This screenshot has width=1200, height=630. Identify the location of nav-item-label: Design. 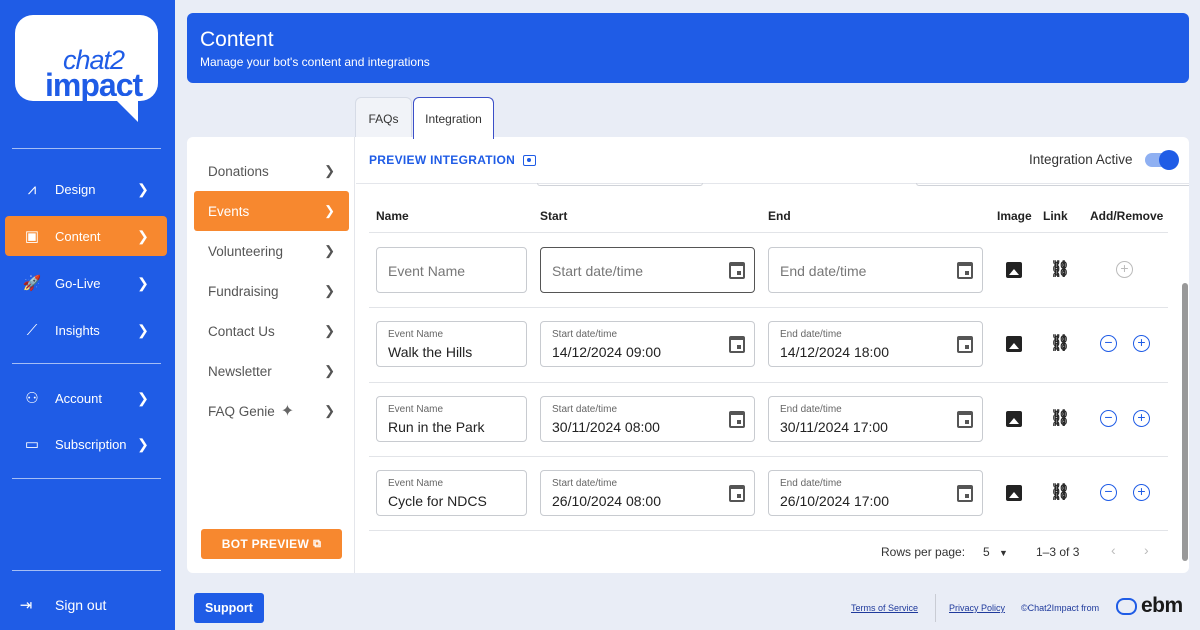
(75, 189).